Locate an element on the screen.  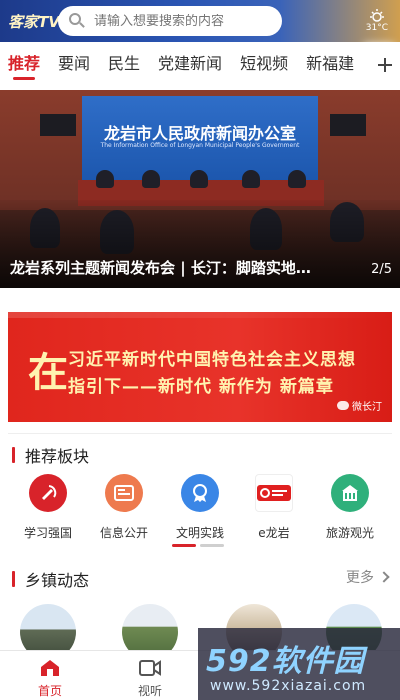
tab-livelihood: 民生 is located at coordinates (124, 65).